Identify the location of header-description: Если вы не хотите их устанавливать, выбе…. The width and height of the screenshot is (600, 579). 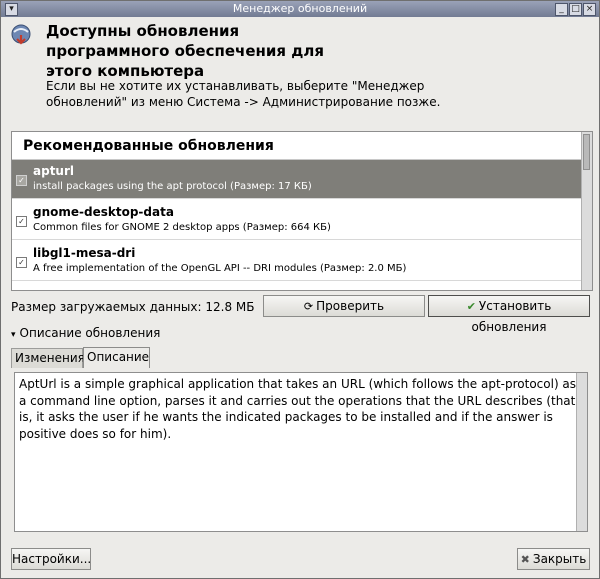
(243, 94).